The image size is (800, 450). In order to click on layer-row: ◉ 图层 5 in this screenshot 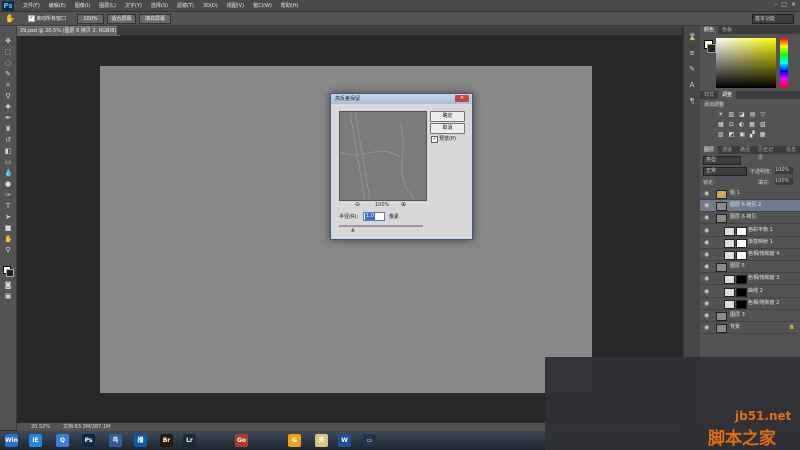, I will do `click(750, 267)`.